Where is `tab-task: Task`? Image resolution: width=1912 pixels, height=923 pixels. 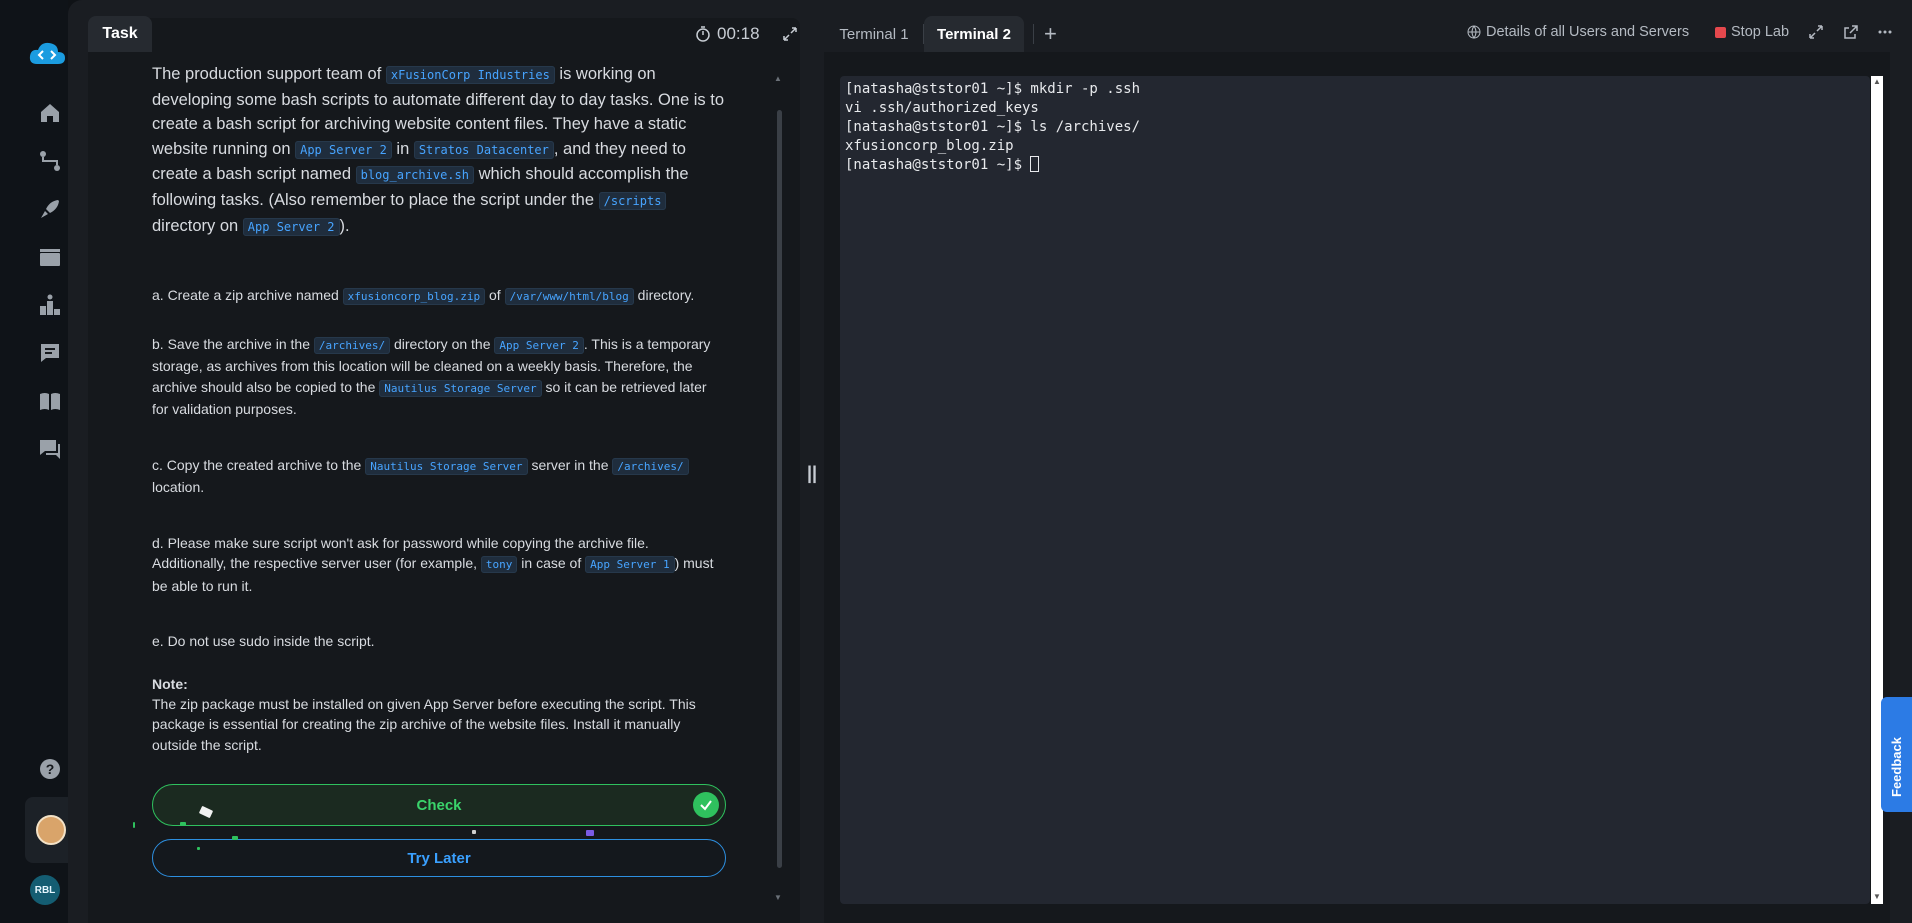 tab-task: Task is located at coordinates (120, 34).